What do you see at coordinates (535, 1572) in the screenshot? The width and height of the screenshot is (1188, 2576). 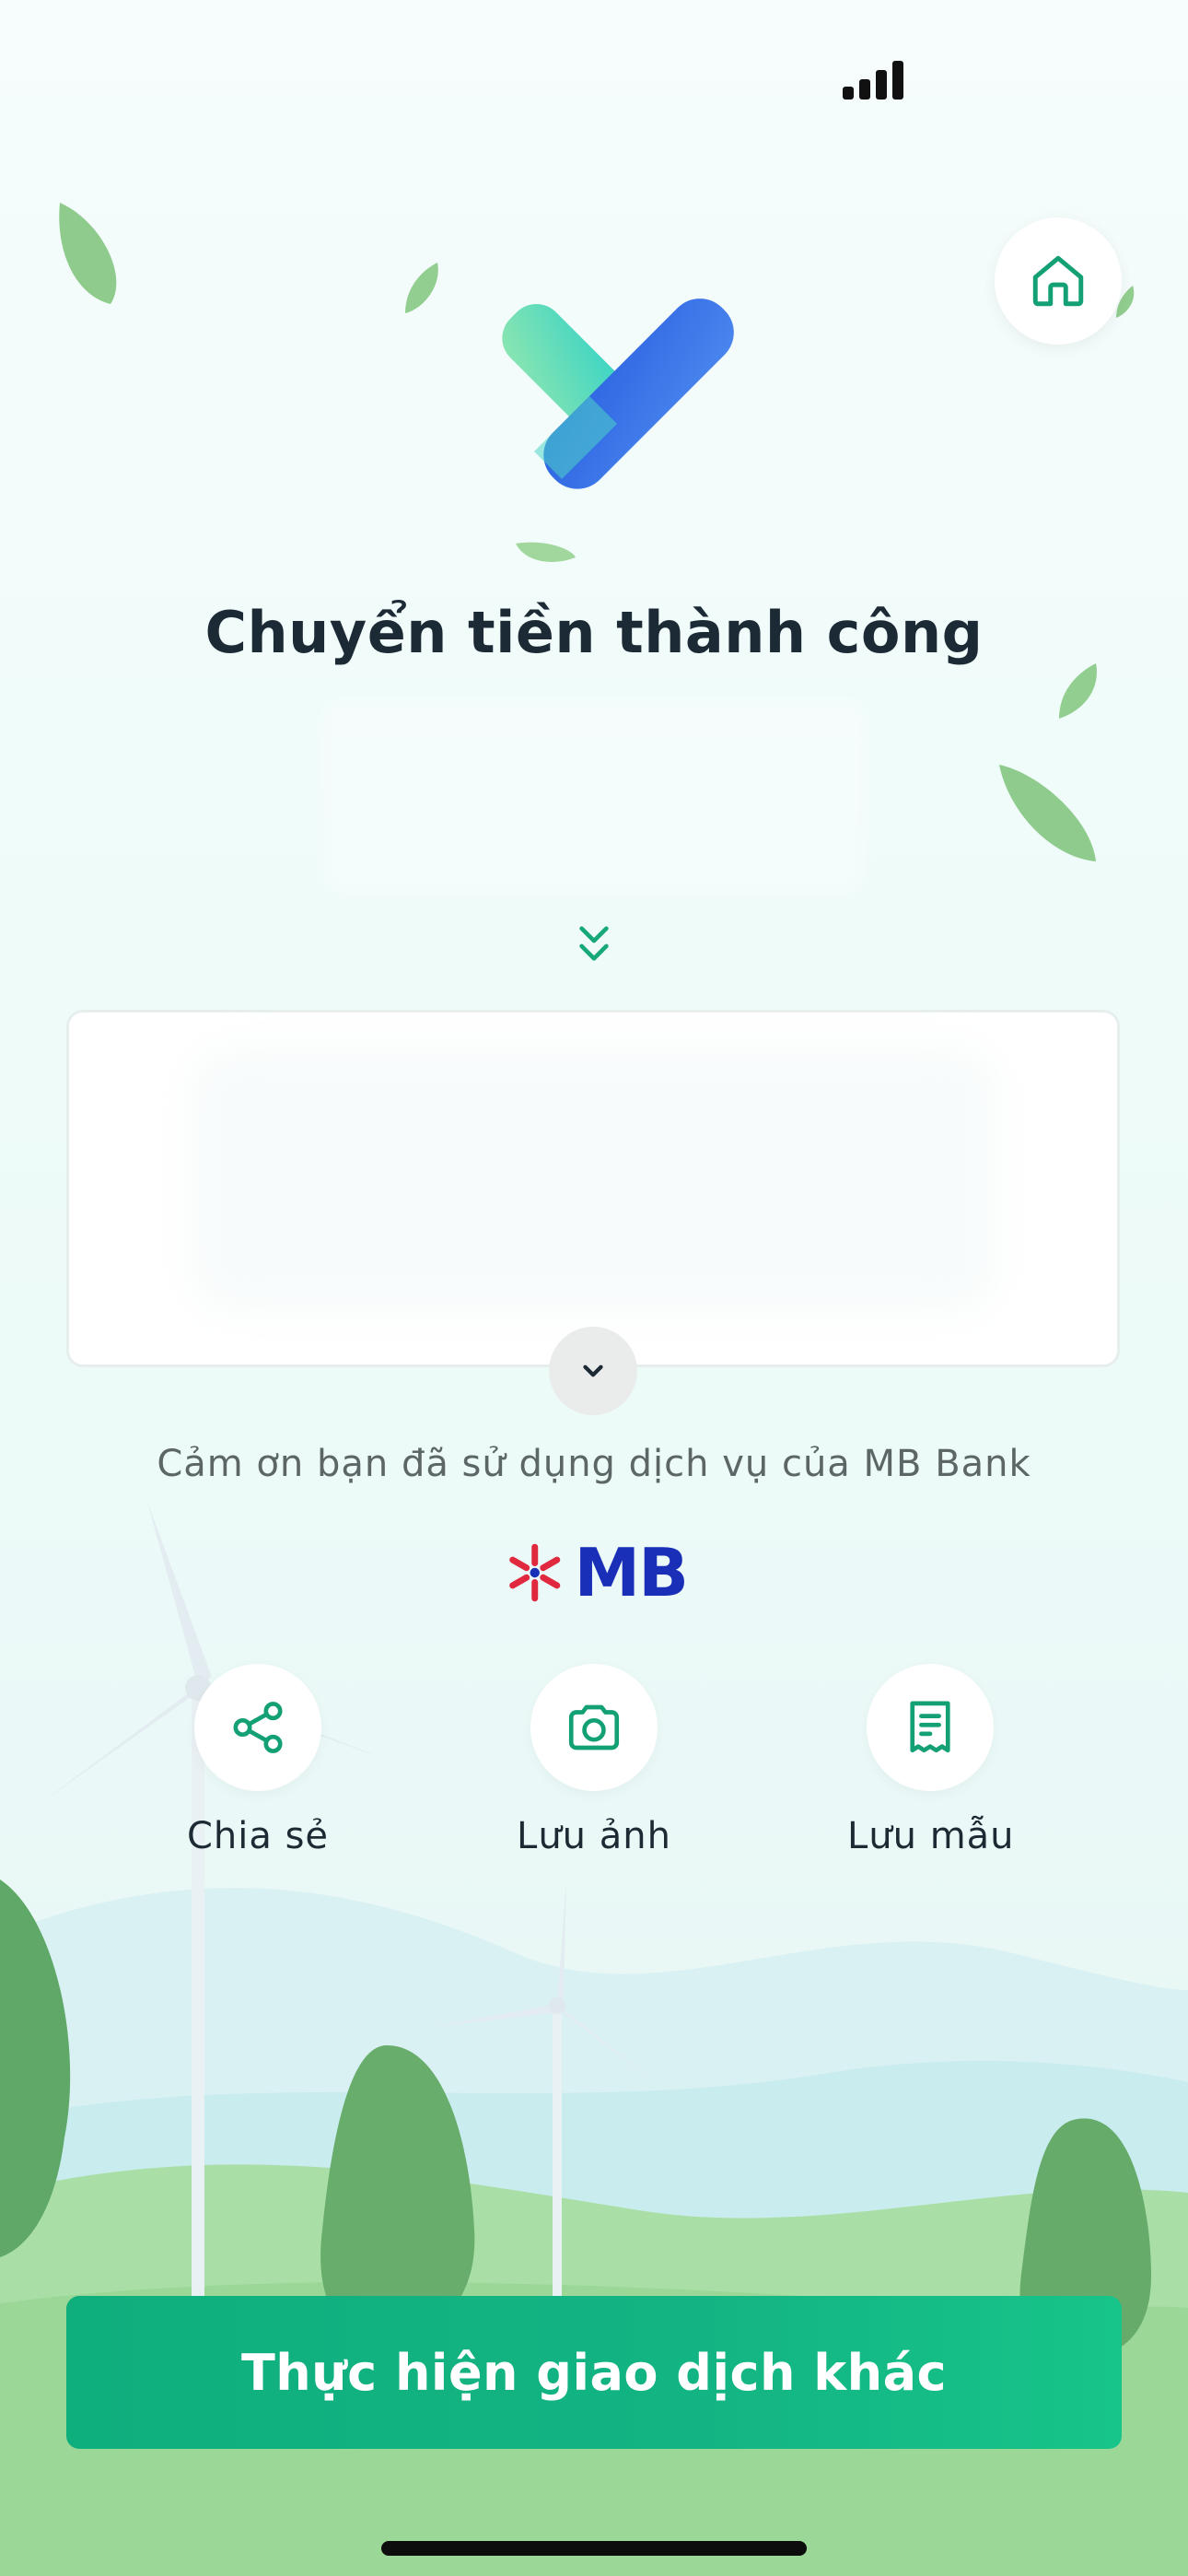 I see `mb-star-logo-icon` at bounding box center [535, 1572].